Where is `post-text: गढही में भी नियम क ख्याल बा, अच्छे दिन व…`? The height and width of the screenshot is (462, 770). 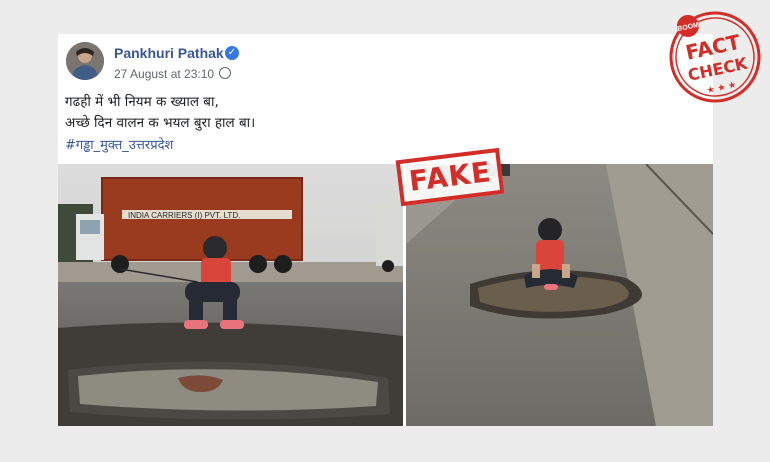 post-text: गढही में भी नियम क ख्याल बा, अच्छे दिन व… is located at coordinates (160, 113).